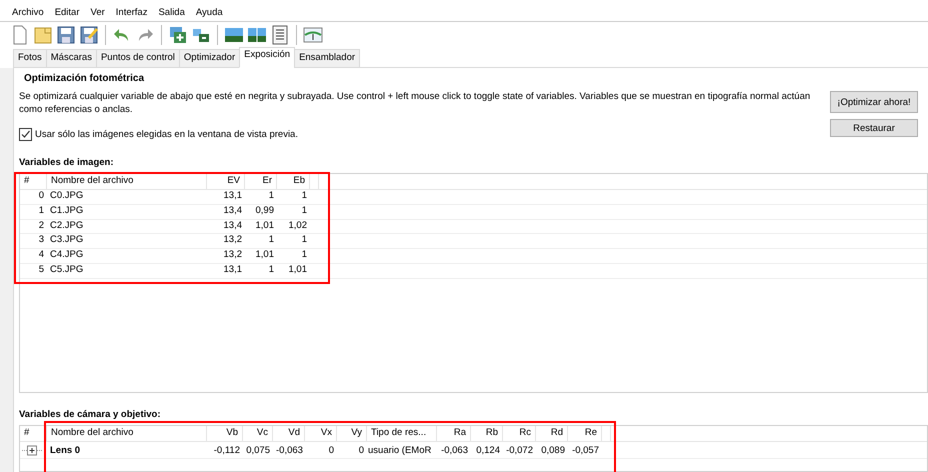 Image resolution: width=928 pixels, height=472 pixels. I want to click on column-header: Rb, so click(487, 433).